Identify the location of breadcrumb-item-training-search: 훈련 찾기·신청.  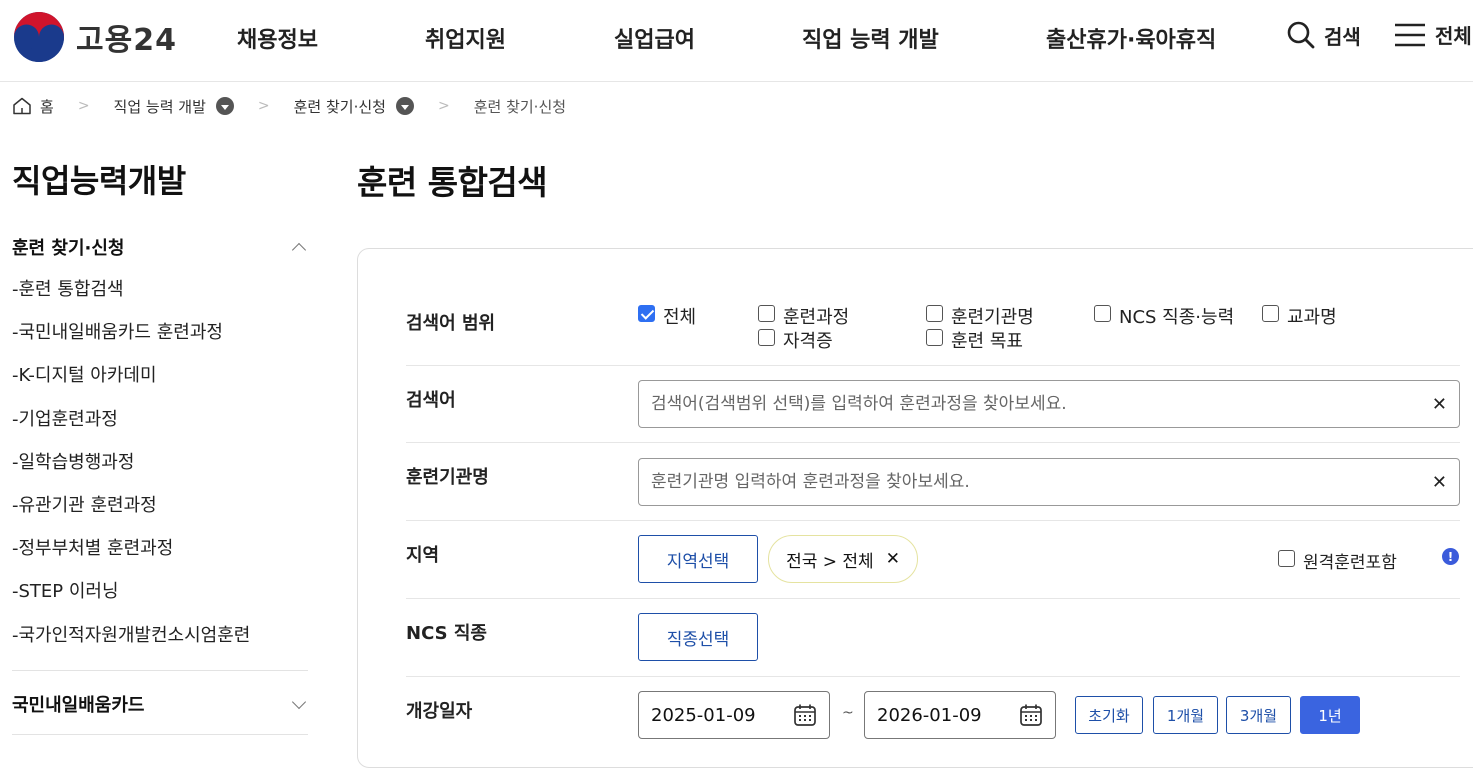
(354, 106).